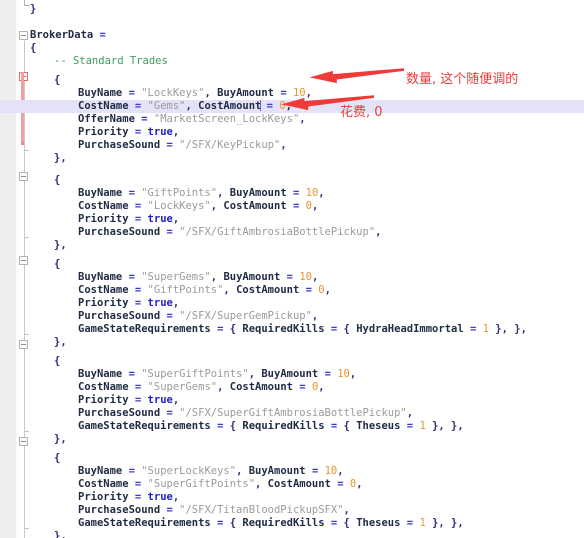 The height and width of the screenshot is (538, 584). I want to click on code-line: CostName = "LockKeys", CostAmount = 0,, so click(292, 206).